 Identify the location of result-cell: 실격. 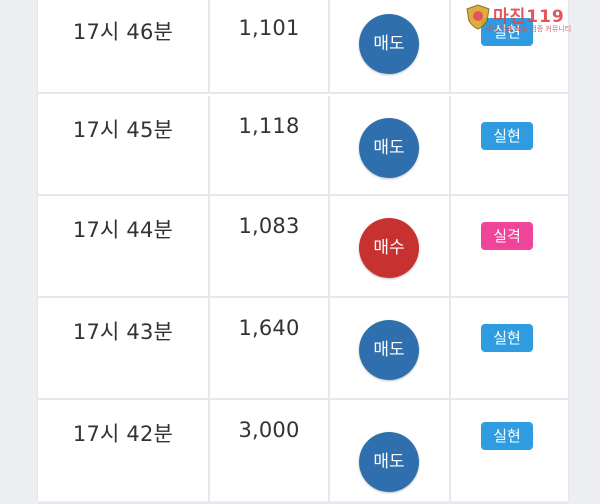
(509, 246).